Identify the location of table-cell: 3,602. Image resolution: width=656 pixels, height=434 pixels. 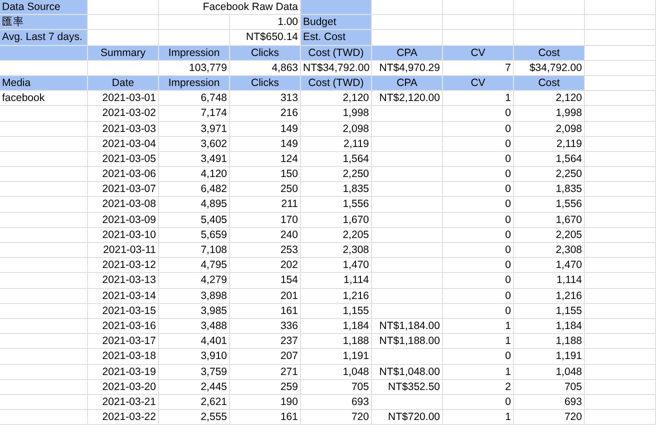
(194, 144).